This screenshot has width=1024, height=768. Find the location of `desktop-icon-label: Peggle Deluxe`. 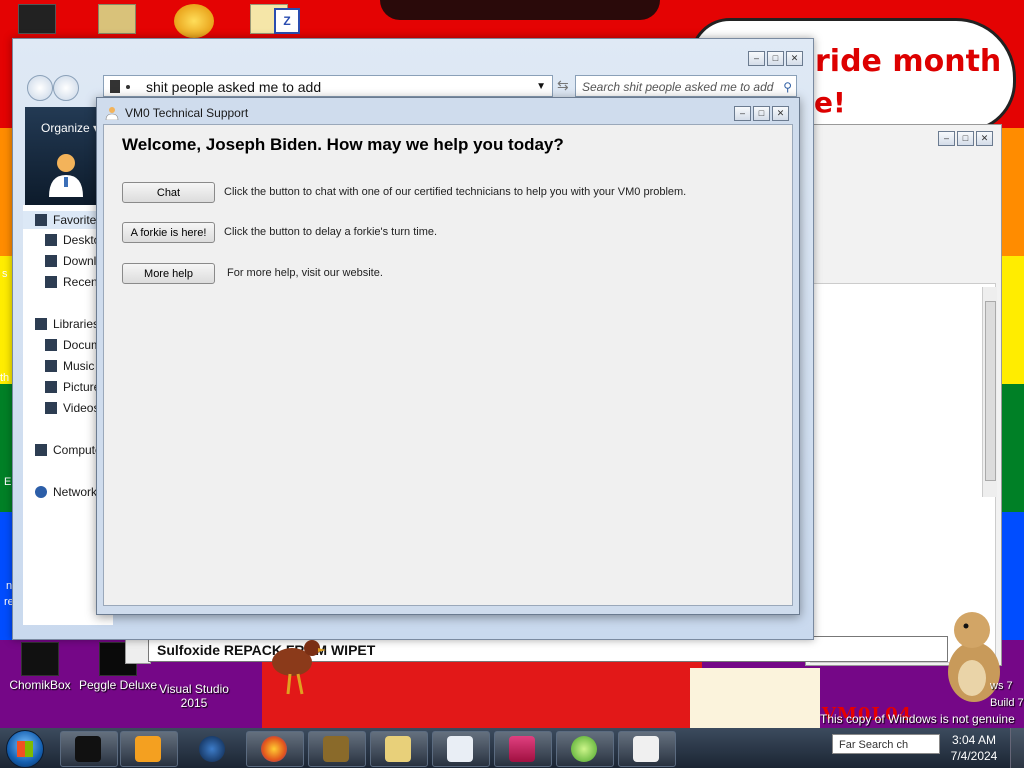

desktop-icon-label: Peggle Deluxe is located at coordinates (118, 685).